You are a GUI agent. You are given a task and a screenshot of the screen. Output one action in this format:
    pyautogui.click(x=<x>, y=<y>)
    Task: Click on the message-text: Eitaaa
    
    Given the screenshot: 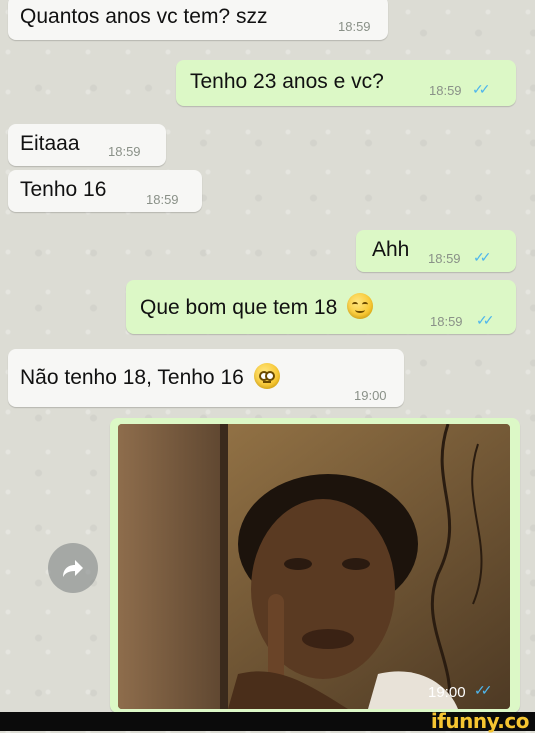 What is the action you would take?
    pyautogui.click(x=50, y=143)
    